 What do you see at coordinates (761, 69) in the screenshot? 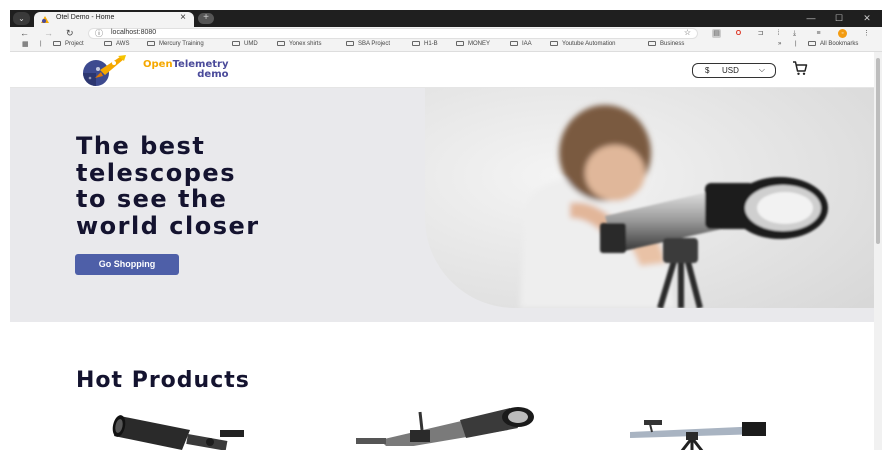
I see `chevron-down-icon: ⌵` at bounding box center [761, 69].